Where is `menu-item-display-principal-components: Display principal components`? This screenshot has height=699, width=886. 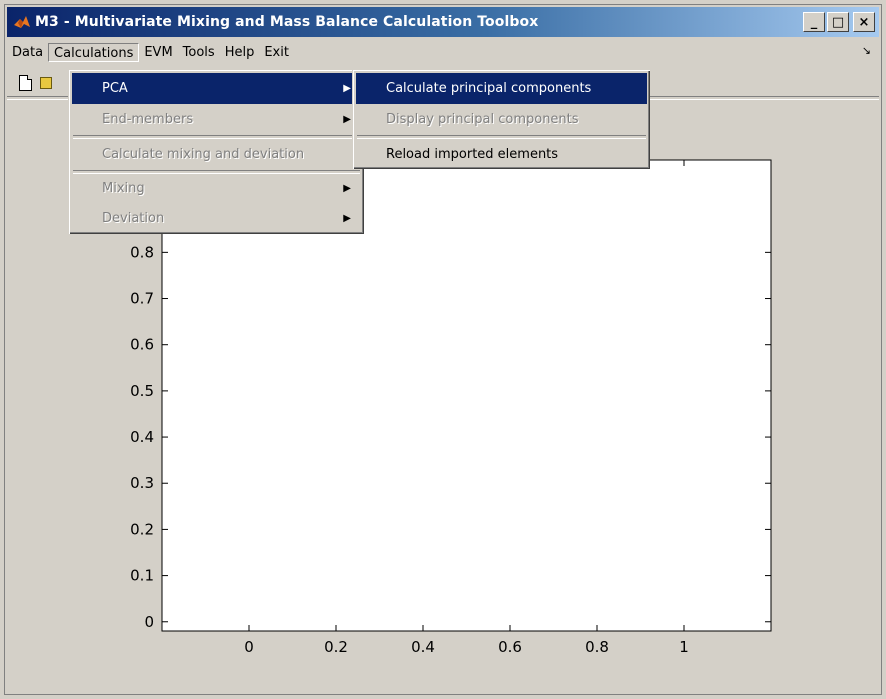 menu-item-display-principal-components: Display principal components is located at coordinates (501, 119).